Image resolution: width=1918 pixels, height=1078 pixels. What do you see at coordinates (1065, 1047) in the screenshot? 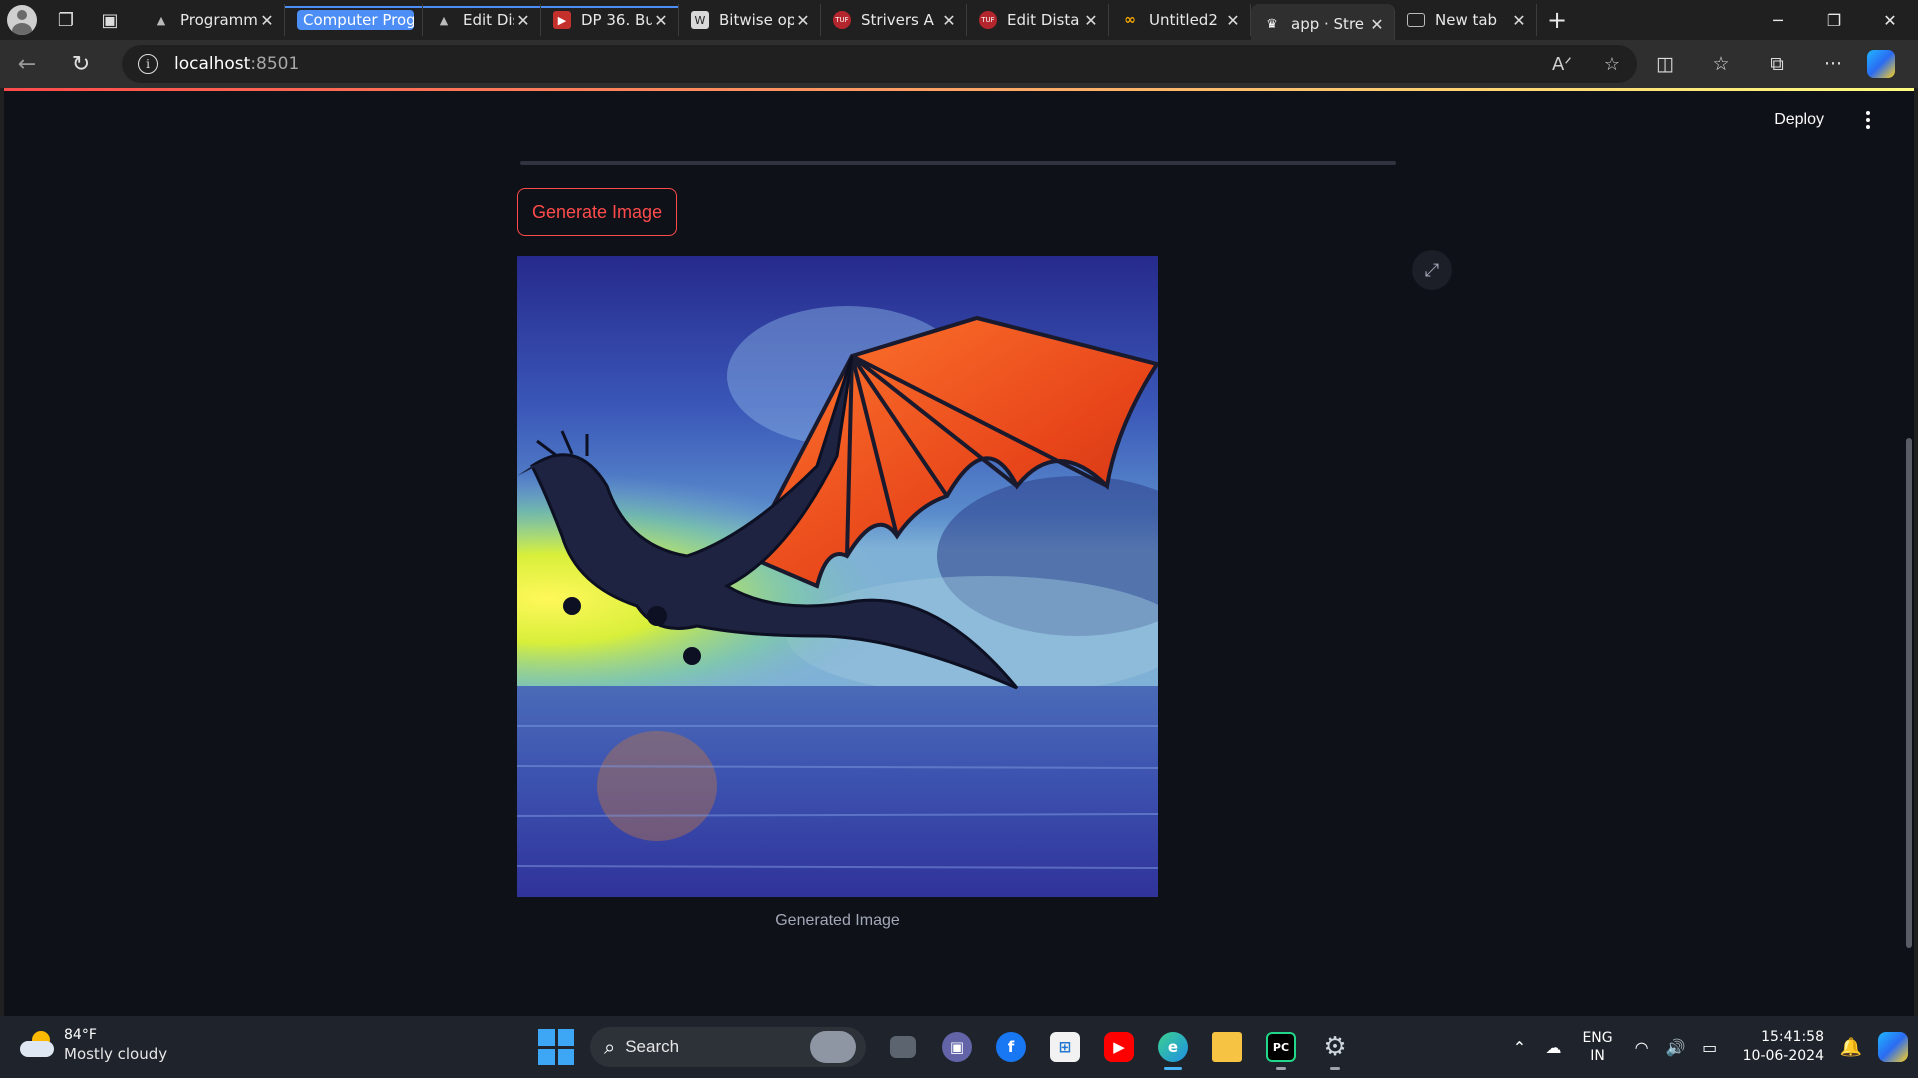
I see `microsoft-store-icon: ⊞` at bounding box center [1065, 1047].